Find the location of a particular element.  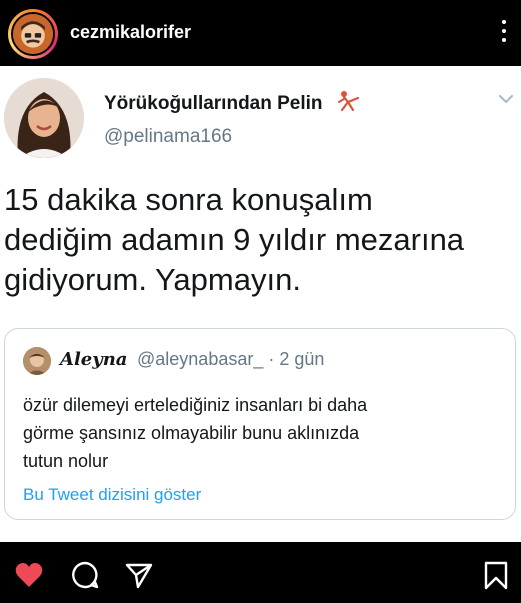

avatar is located at coordinates (33, 34).